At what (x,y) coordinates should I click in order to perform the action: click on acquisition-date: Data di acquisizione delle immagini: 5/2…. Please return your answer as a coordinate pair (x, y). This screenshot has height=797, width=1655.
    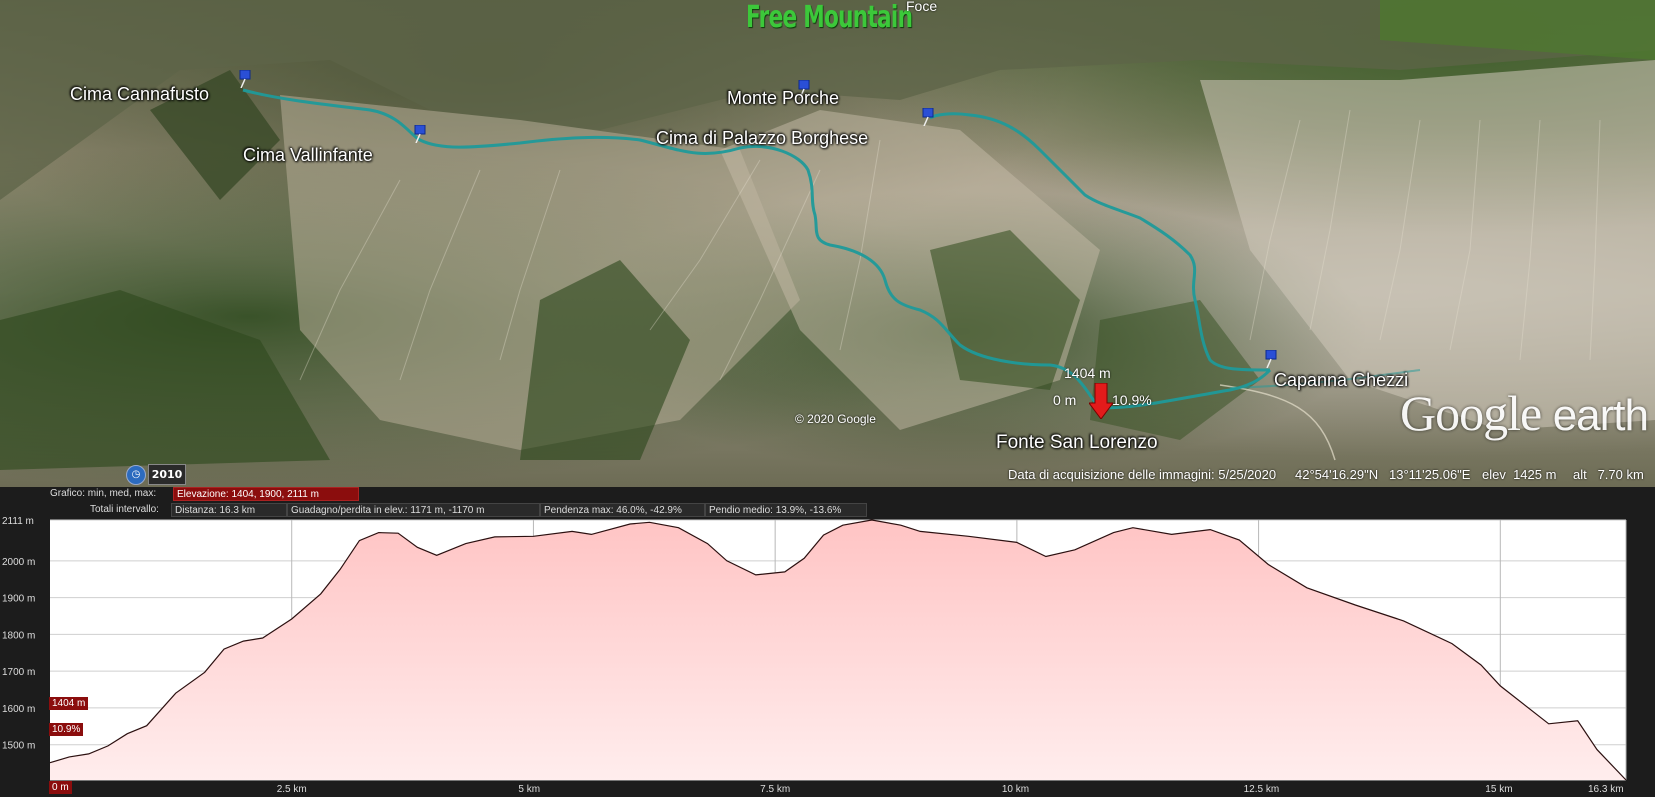
    Looking at the image, I should click on (1142, 474).